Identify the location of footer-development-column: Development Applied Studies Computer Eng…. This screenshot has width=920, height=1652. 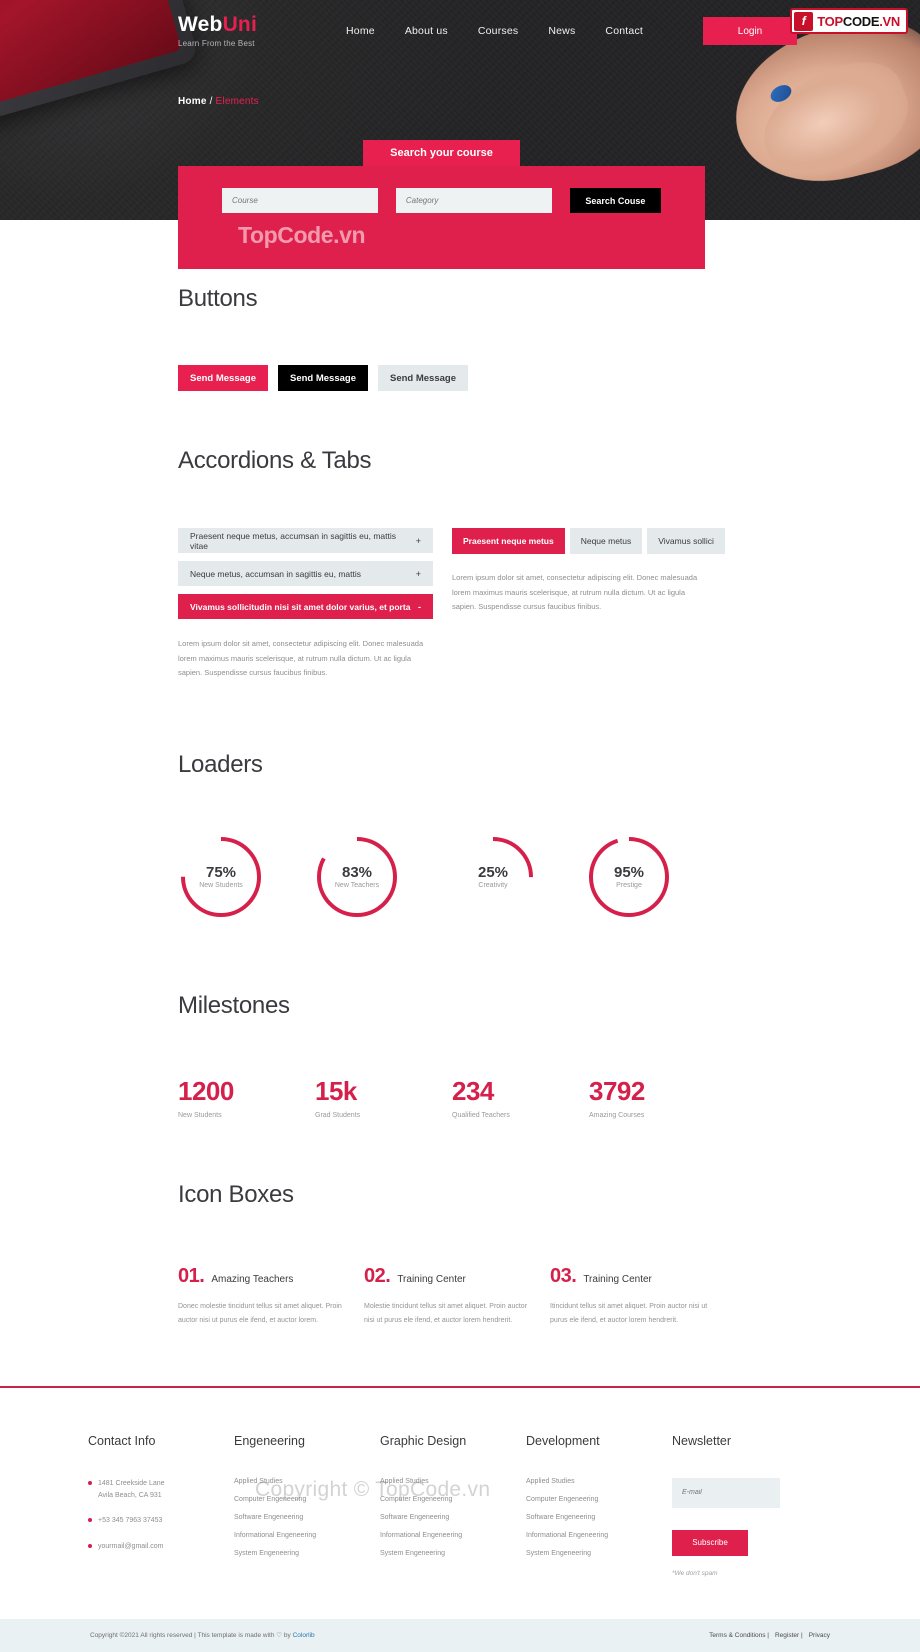
(599, 1505).